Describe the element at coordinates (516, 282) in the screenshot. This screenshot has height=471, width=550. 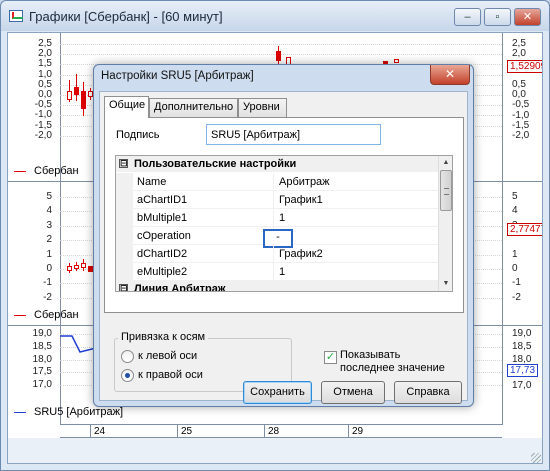
I see `pane2-right-tick: -1` at that location.